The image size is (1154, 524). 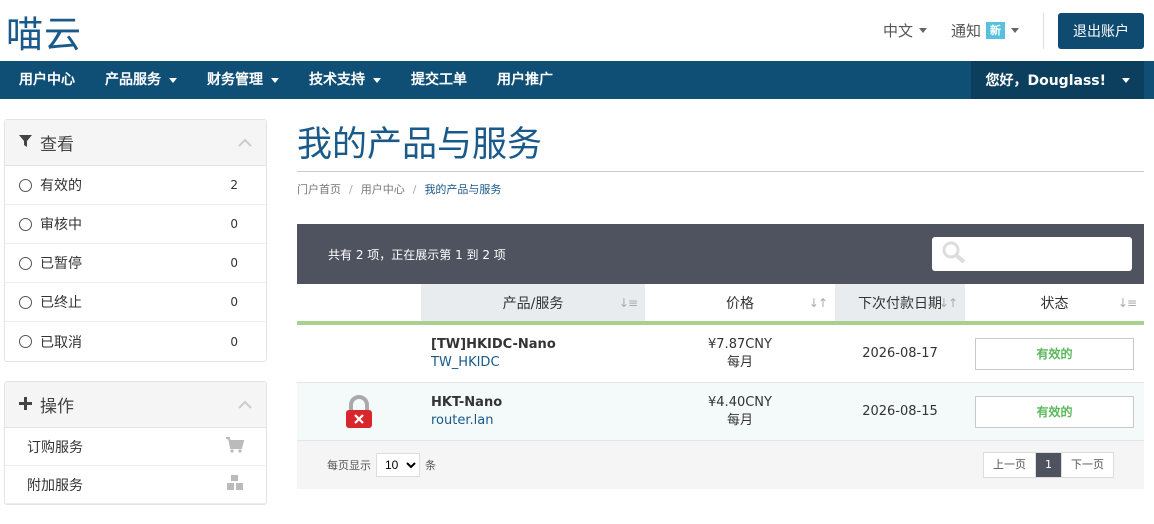 I want to click on nav-items: 用户中心 产品服务 财务管理 技术支持 提交工单 用户推广, so click(x=286, y=80).